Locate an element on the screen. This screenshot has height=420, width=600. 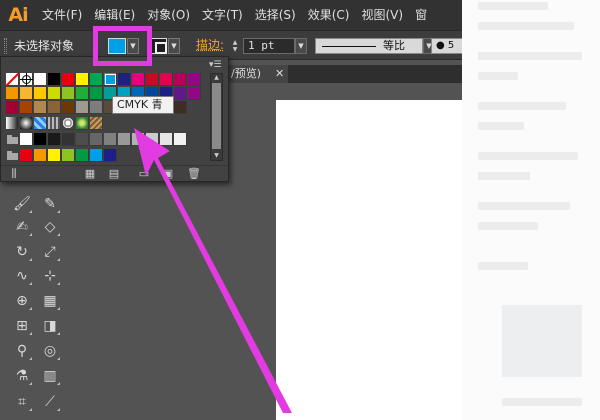
panel-menu-icon: ▾☰ is located at coordinates (216, 65).